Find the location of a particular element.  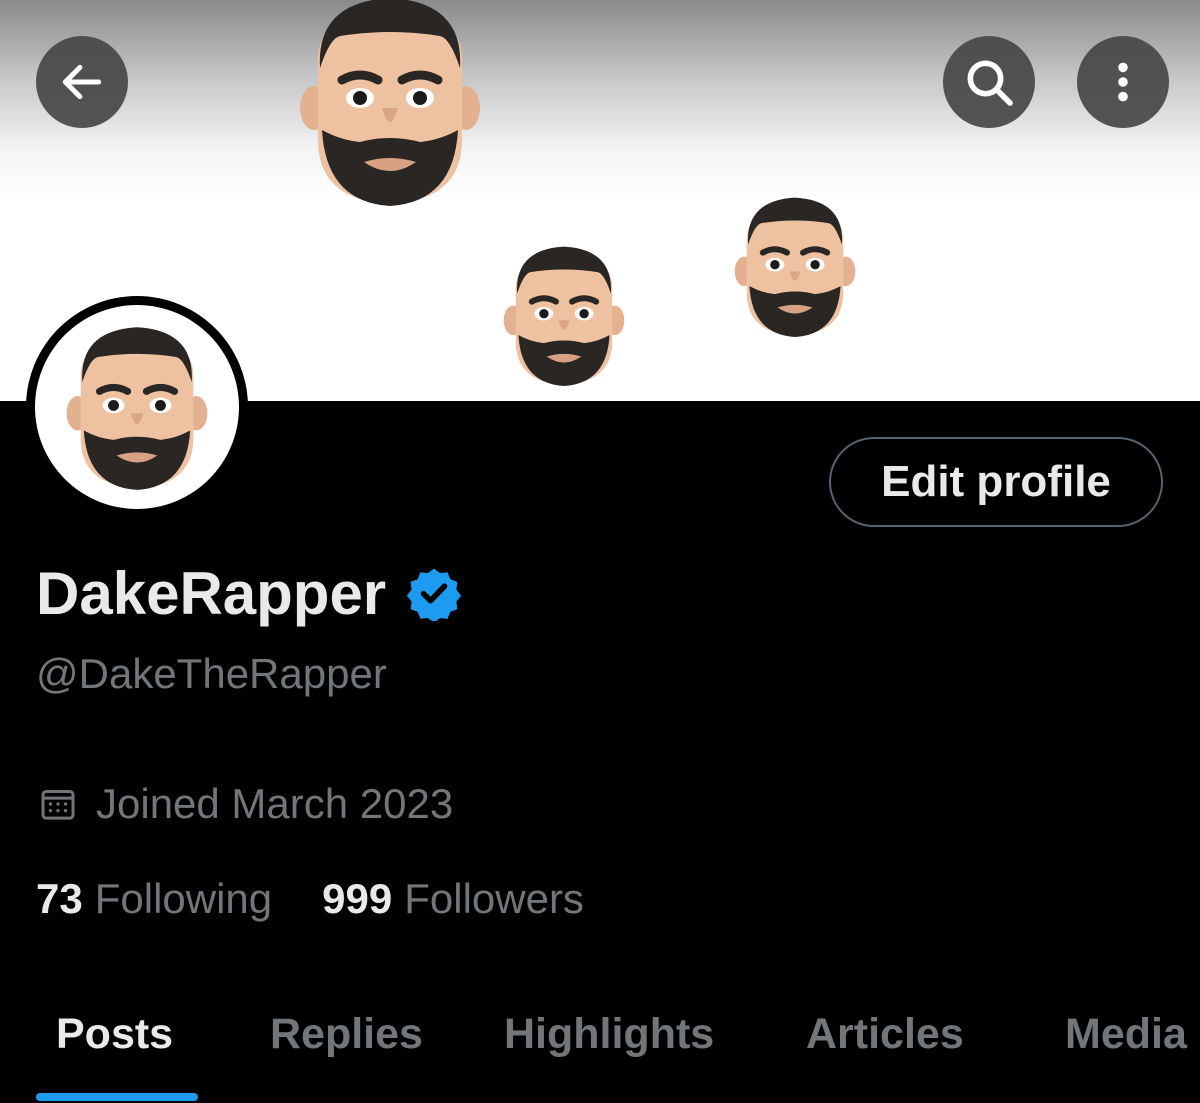

display-name-row: DakeRapper is located at coordinates (249, 593).